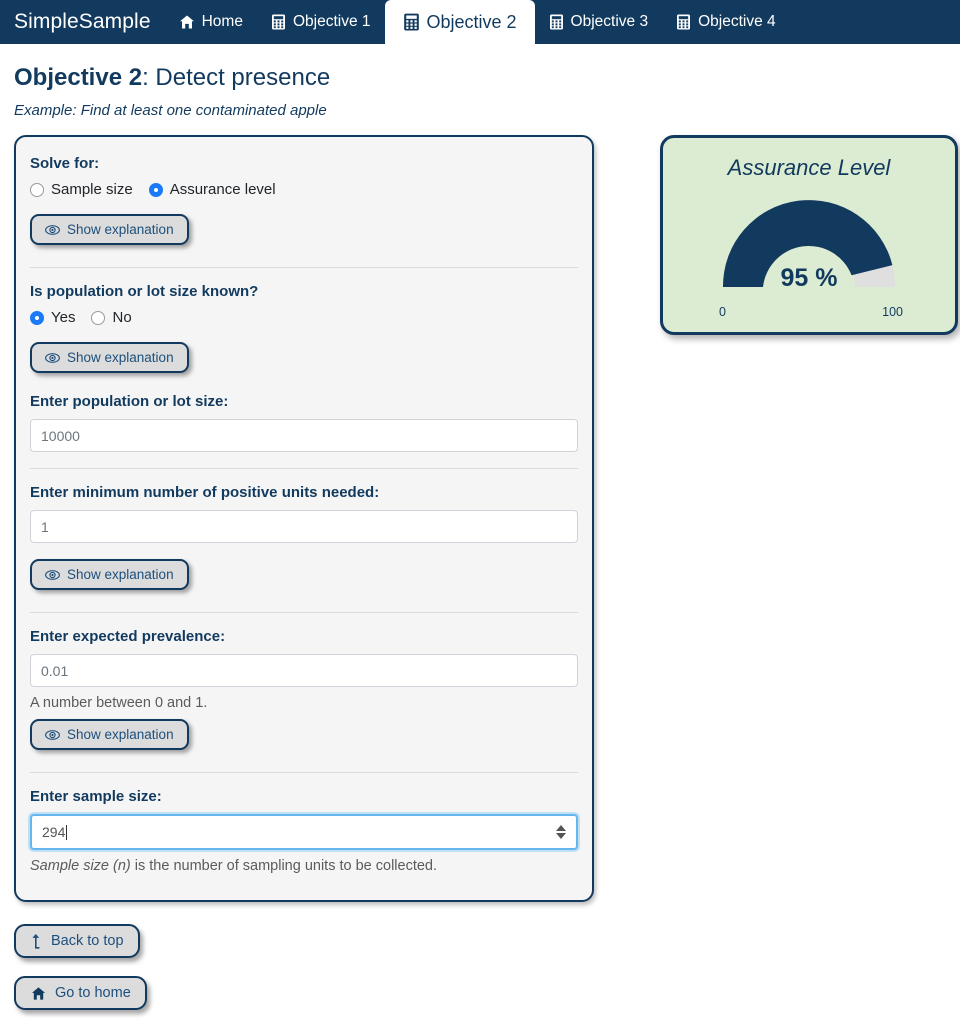 The image size is (960, 1024). I want to click on population-known-radio-group: Yes No, so click(304, 317).